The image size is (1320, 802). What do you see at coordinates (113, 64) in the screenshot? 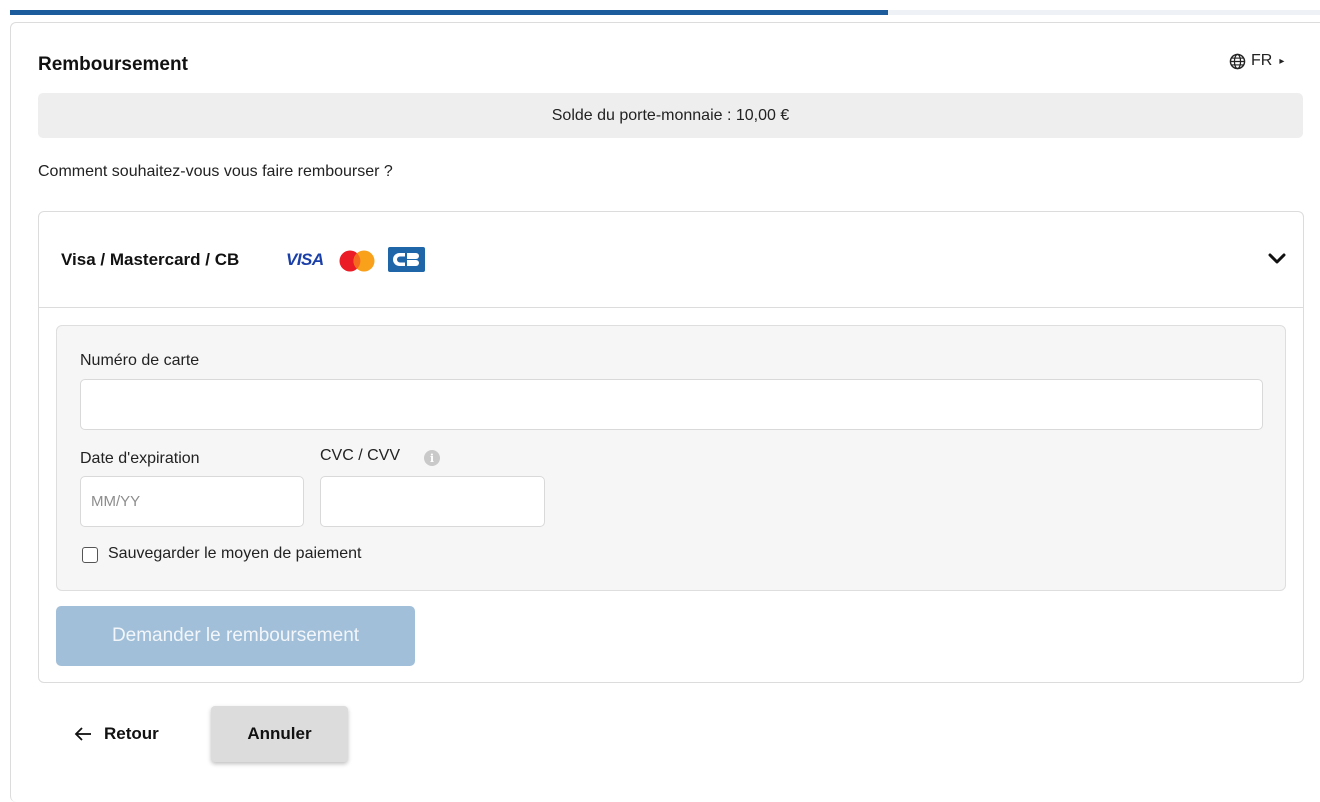
I see `page-title: Remboursement` at bounding box center [113, 64].